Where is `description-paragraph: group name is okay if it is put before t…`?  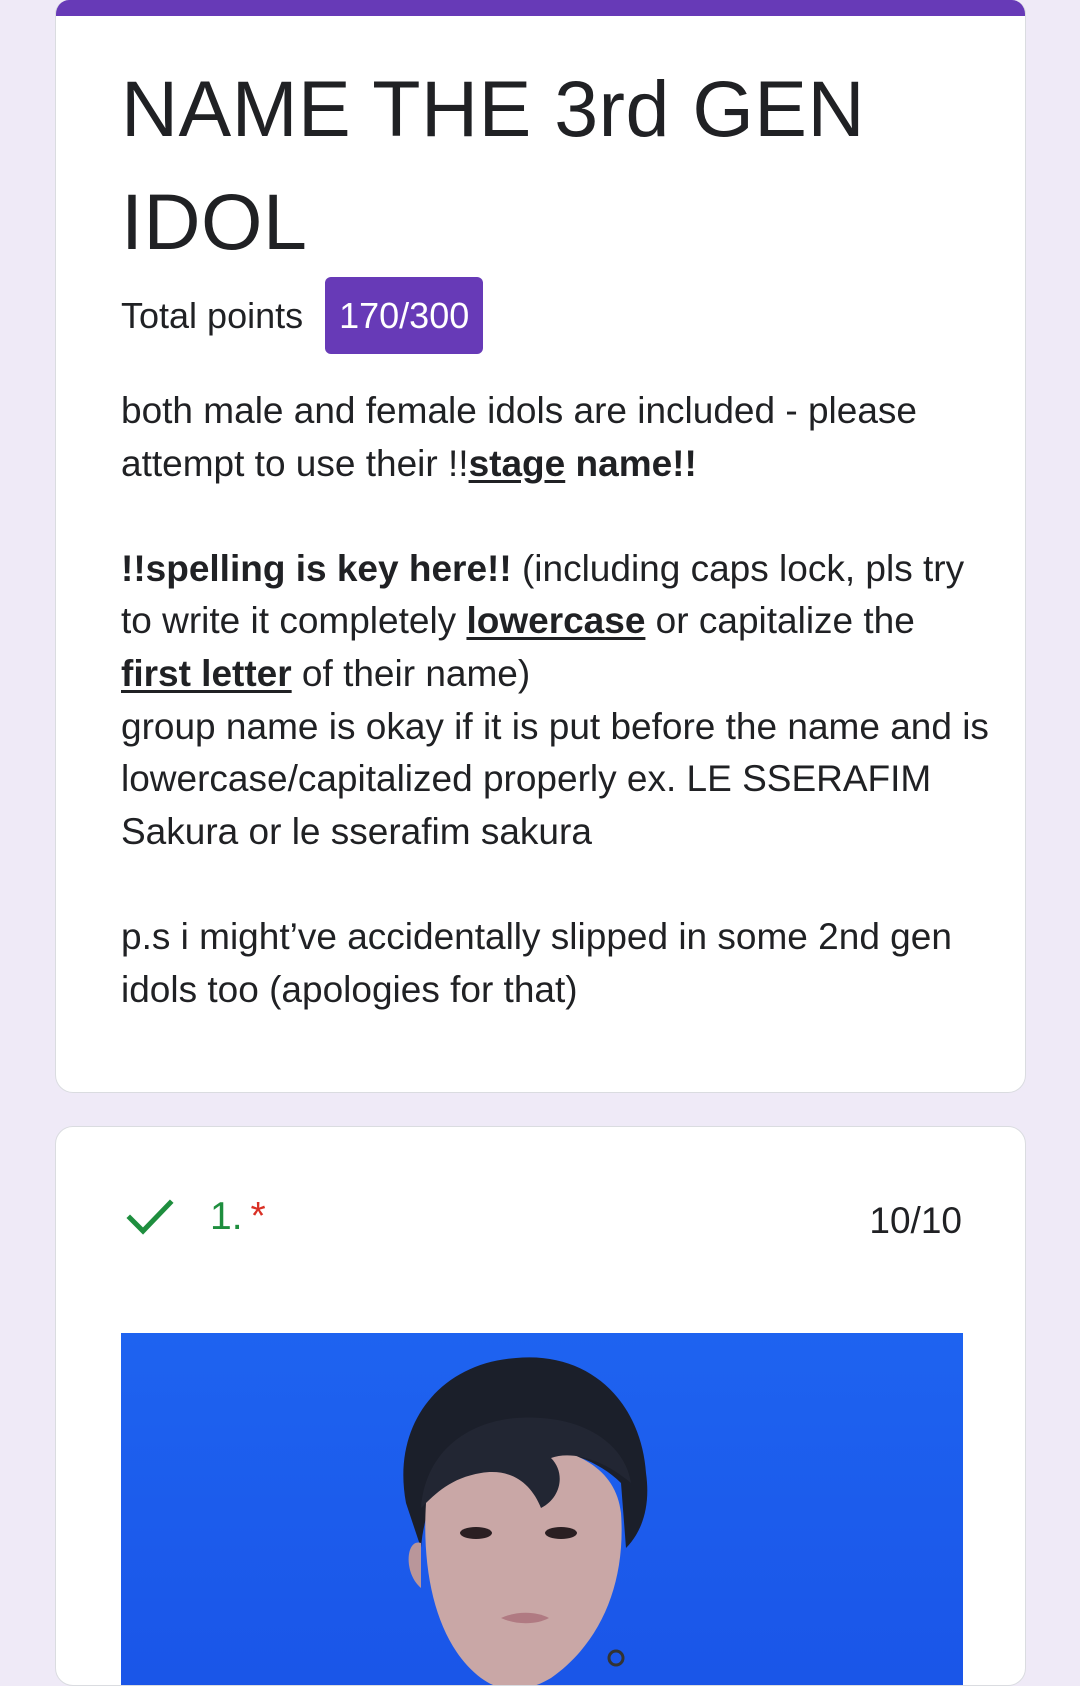
description-paragraph: group name is okay if it is put before t… is located at coordinates (555, 778).